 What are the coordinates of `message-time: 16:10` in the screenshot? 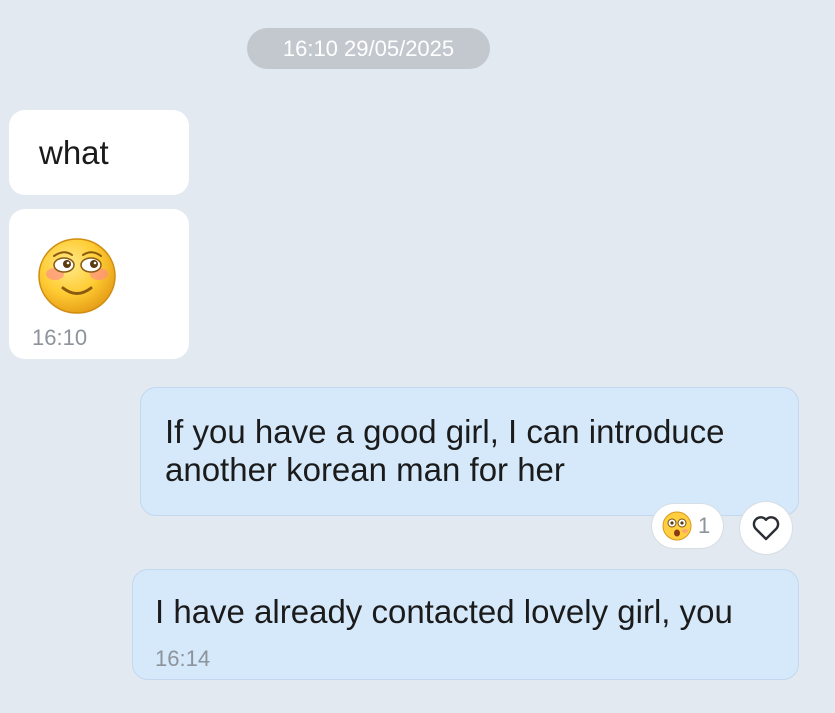 It's located at (60, 337).